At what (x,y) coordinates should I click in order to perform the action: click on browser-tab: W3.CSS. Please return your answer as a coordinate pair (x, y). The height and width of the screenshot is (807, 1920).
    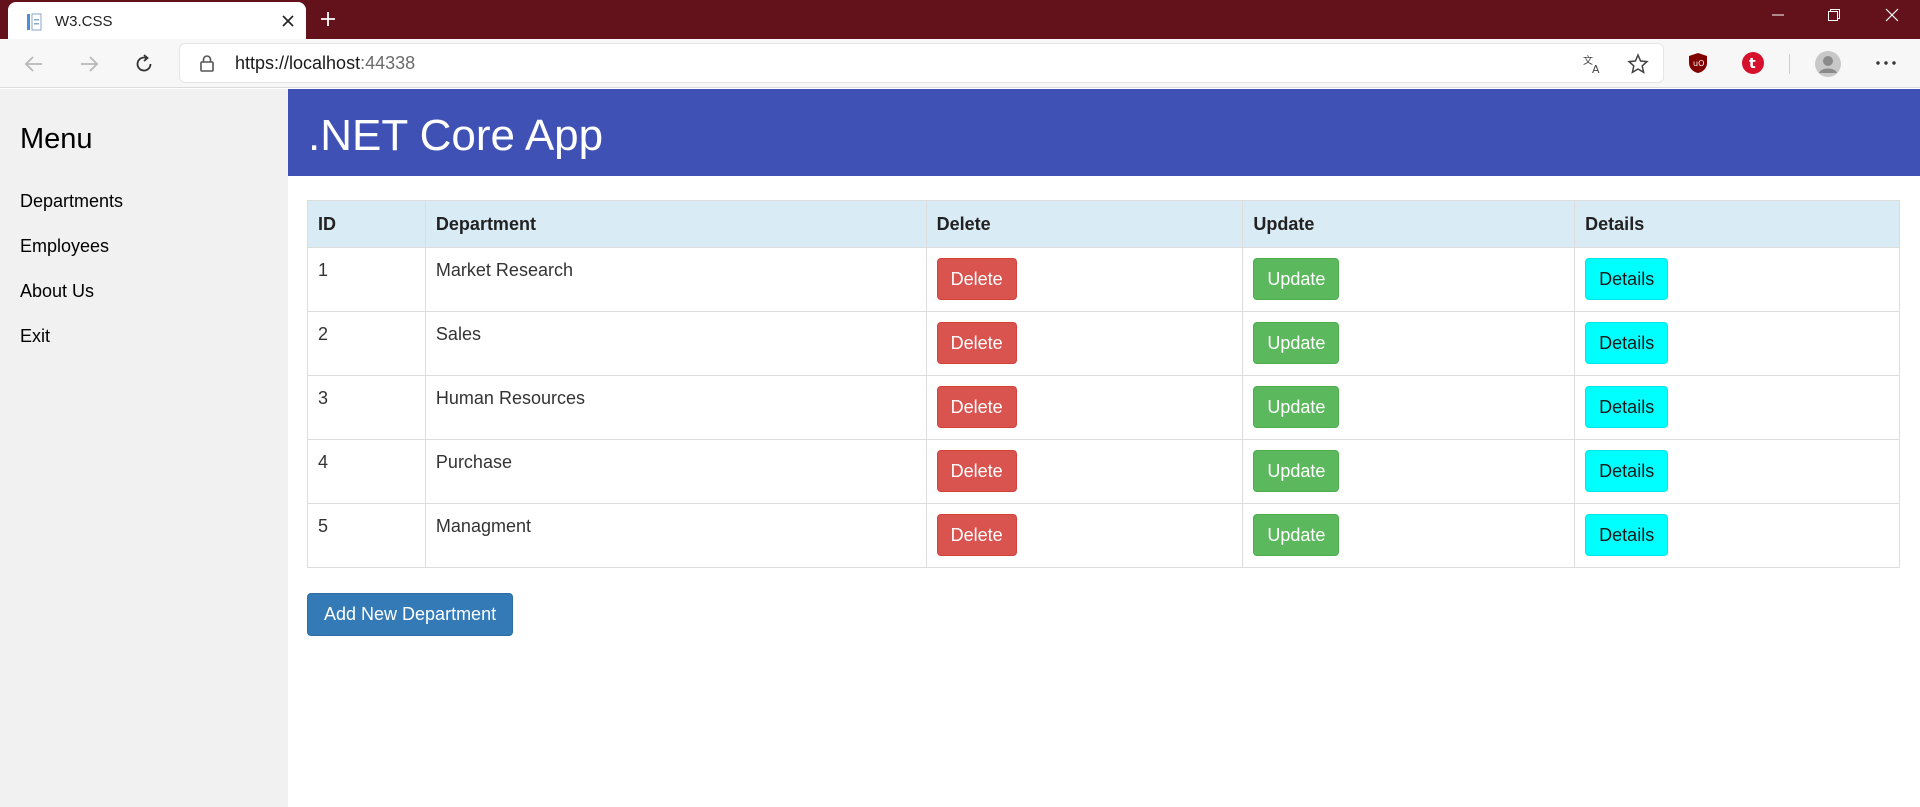
    Looking at the image, I should click on (157, 20).